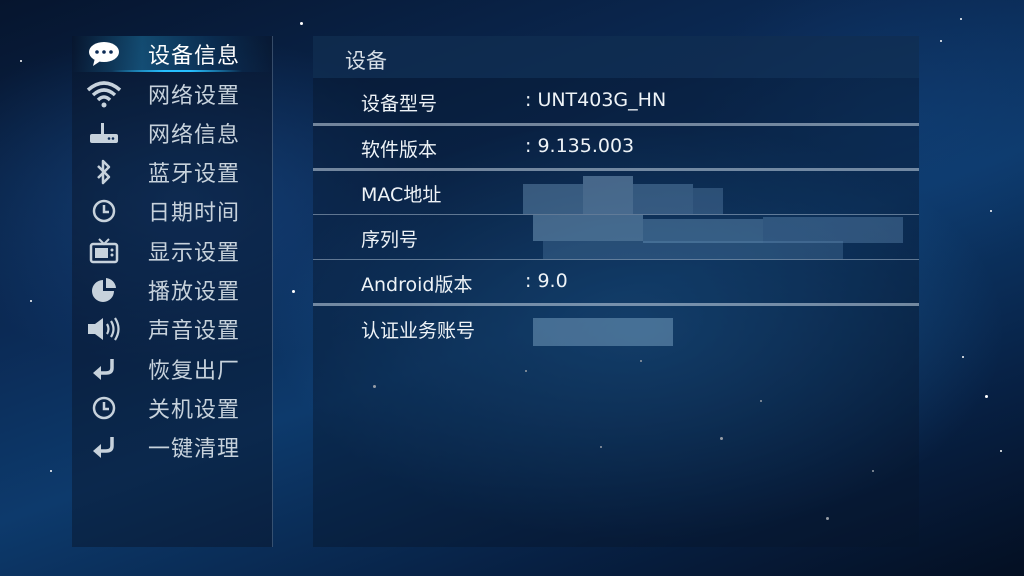 The width and height of the screenshot is (1024, 576). What do you see at coordinates (401, 195) in the screenshot?
I see `row-label: MAC地址` at bounding box center [401, 195].